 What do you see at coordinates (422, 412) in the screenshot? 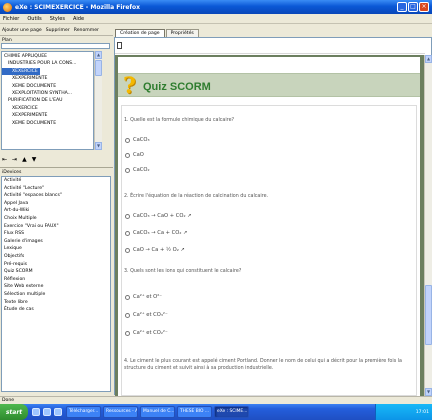
I see `clock: 17:01` at bounding box center [422, 412].